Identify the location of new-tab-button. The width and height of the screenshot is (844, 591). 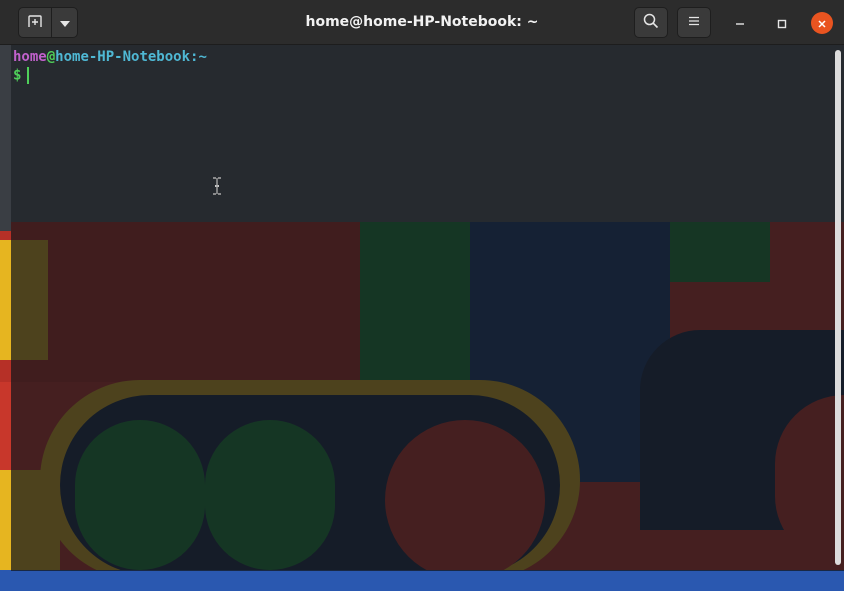
(35, 22).